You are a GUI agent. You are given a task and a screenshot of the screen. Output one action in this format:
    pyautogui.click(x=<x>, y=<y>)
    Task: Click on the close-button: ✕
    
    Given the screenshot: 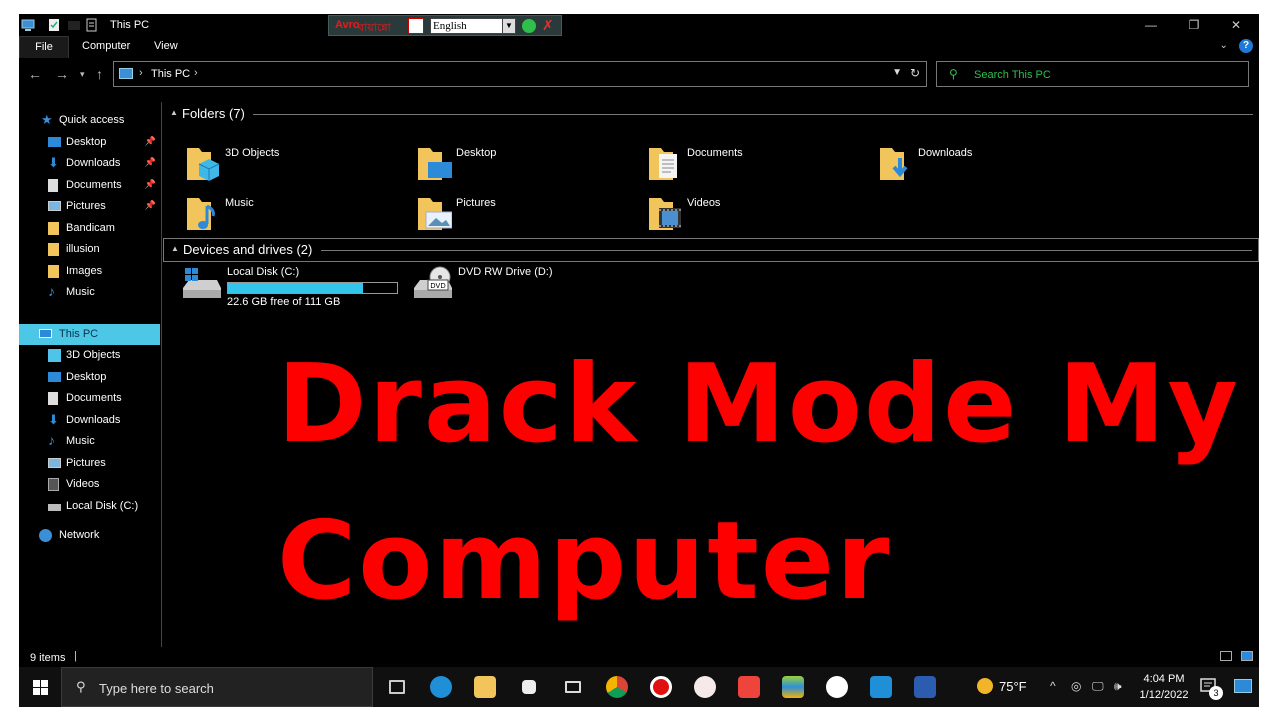 What is the action you would take?
    pyautogui.click(x=1236, y=25)
    